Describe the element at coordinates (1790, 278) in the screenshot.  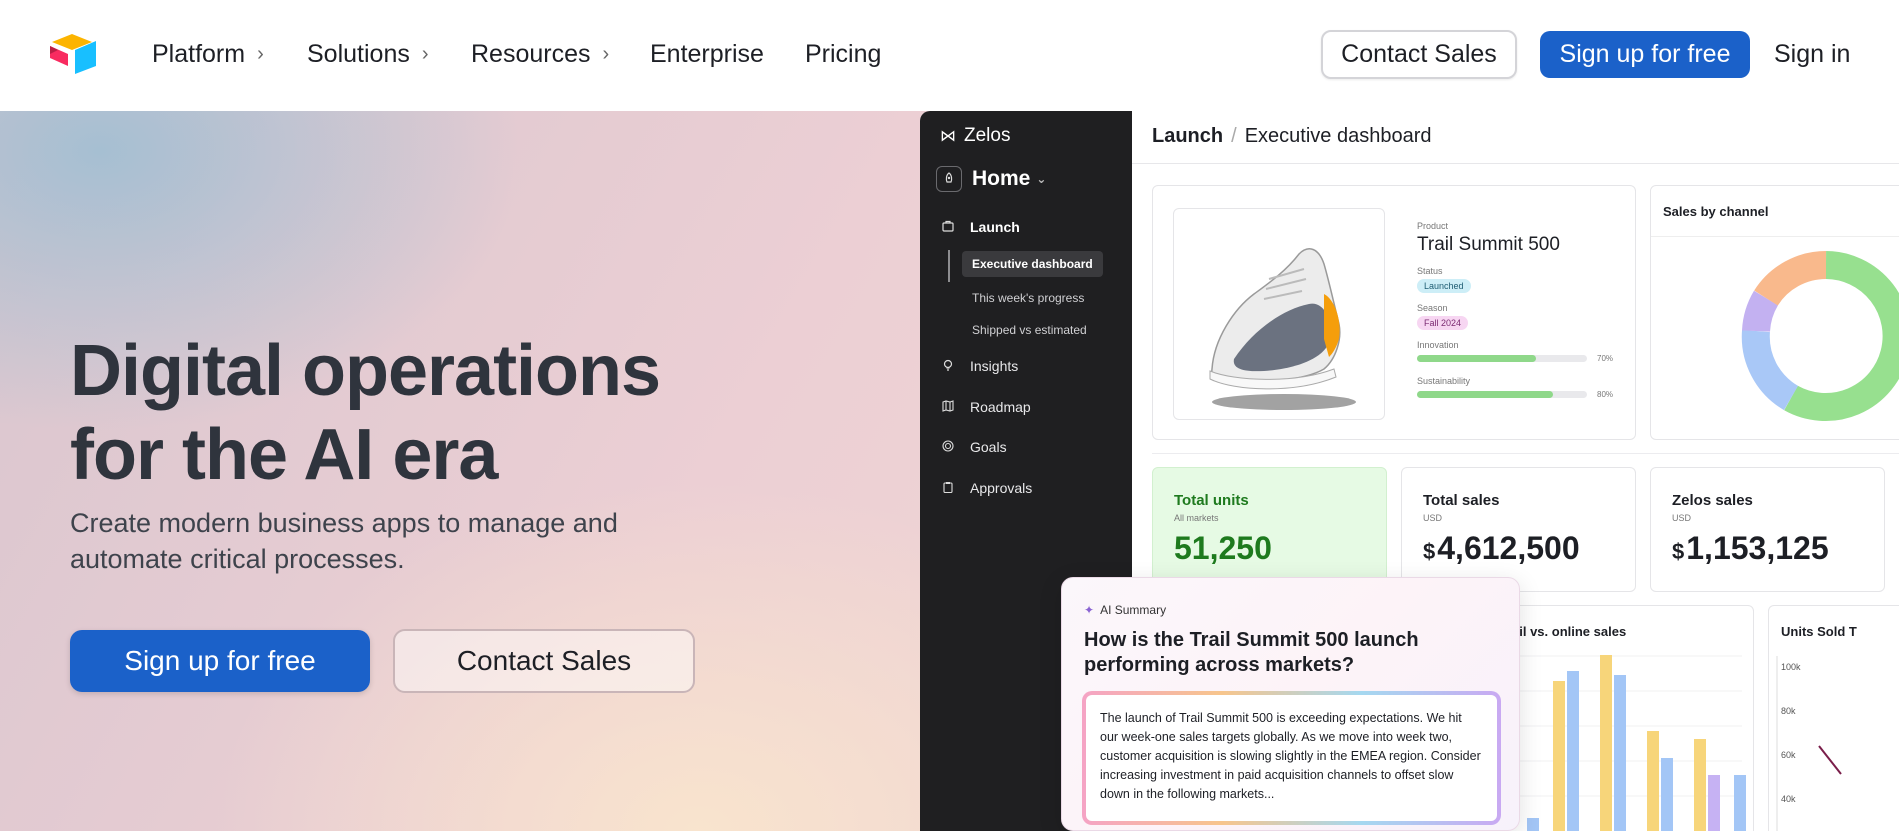
I see `donut-slice-orange` at that location.